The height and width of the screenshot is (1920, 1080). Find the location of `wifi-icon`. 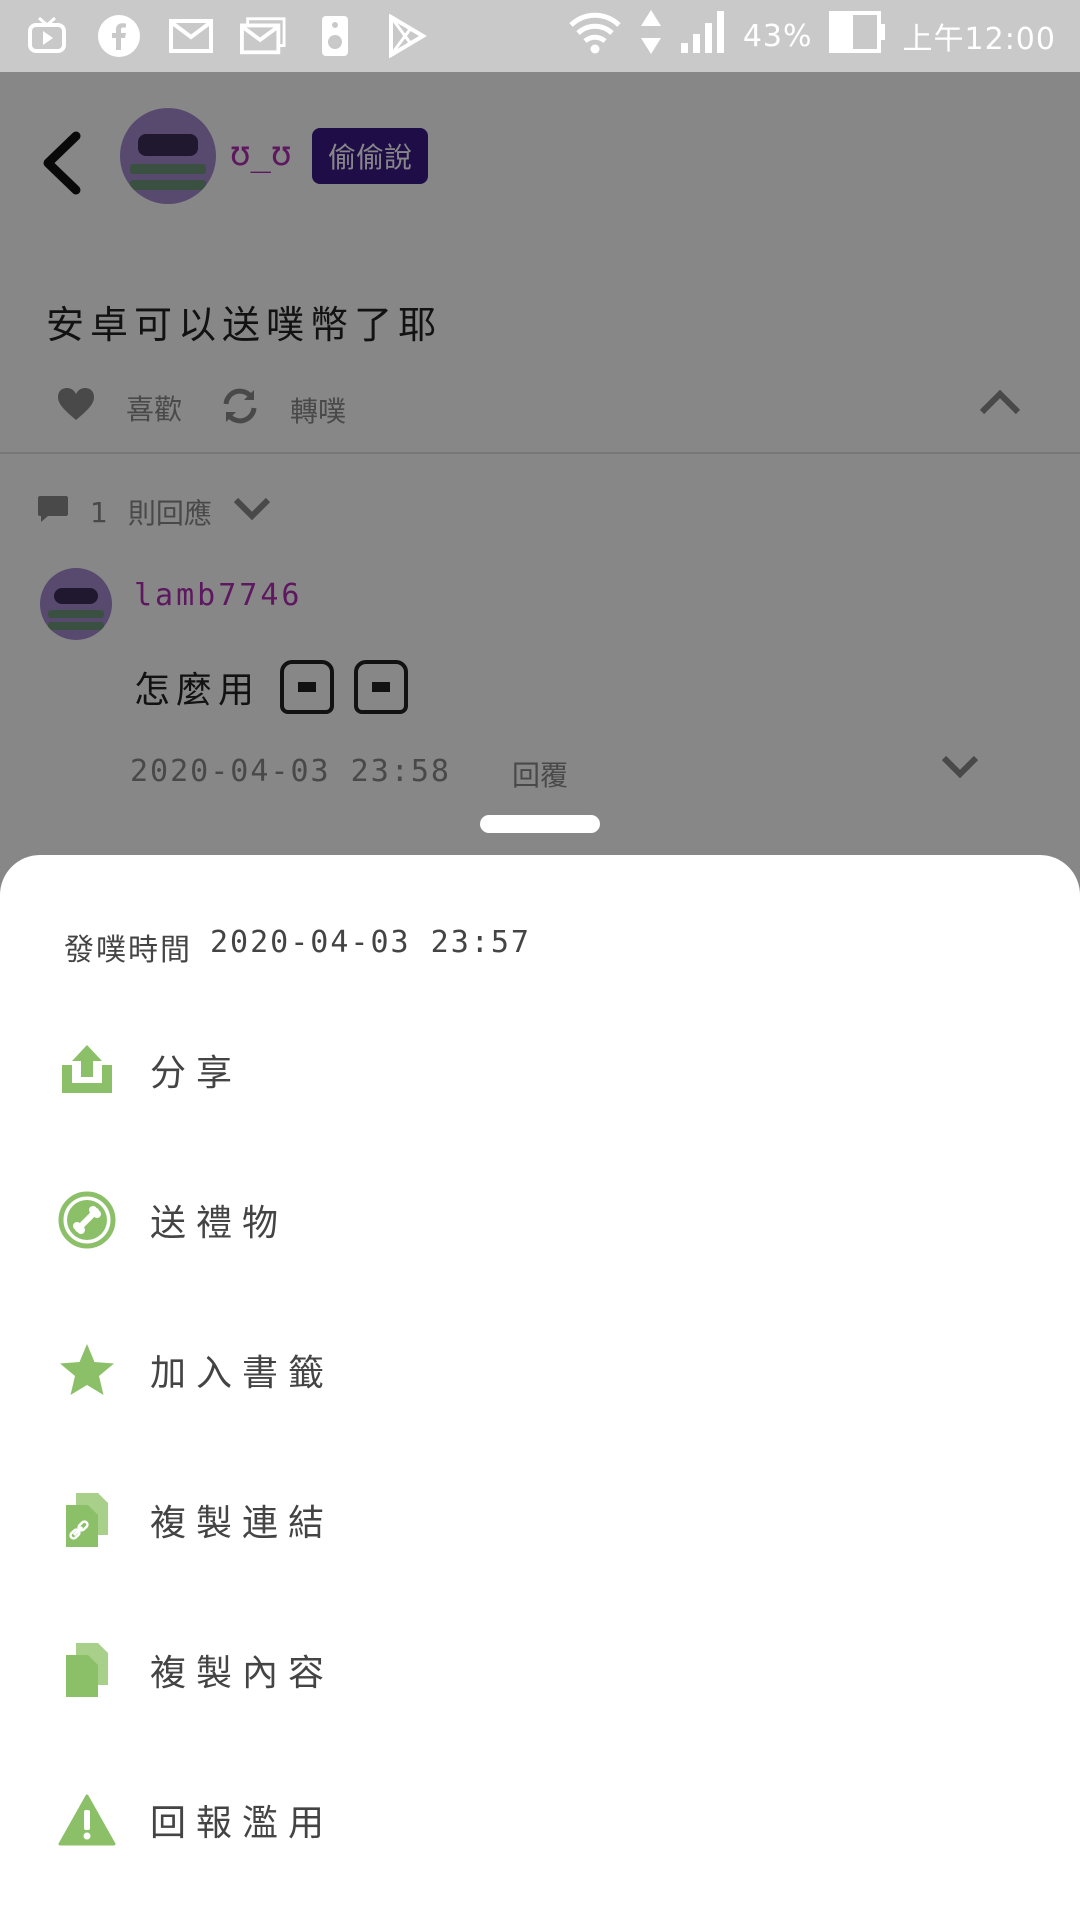

wifi-icon is located at coordinates (595, 36).